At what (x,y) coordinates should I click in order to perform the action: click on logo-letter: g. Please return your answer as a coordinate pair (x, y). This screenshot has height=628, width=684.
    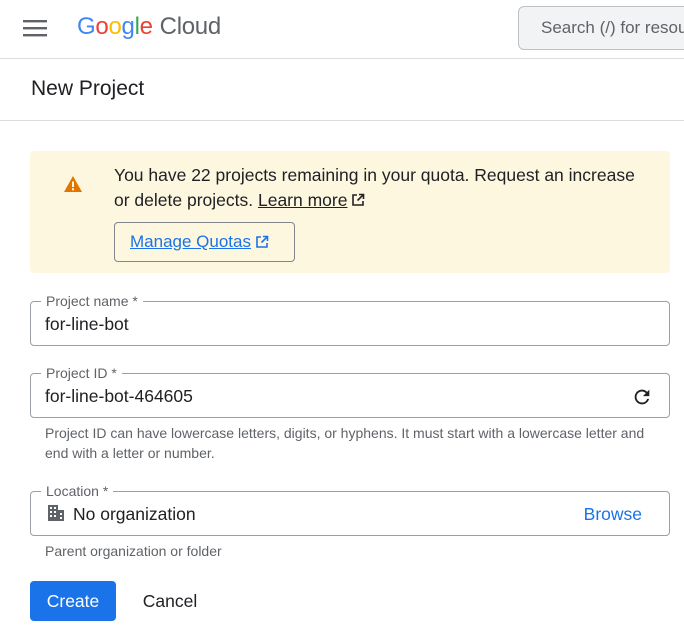
    Looking at the image, I should click on (128, 26).